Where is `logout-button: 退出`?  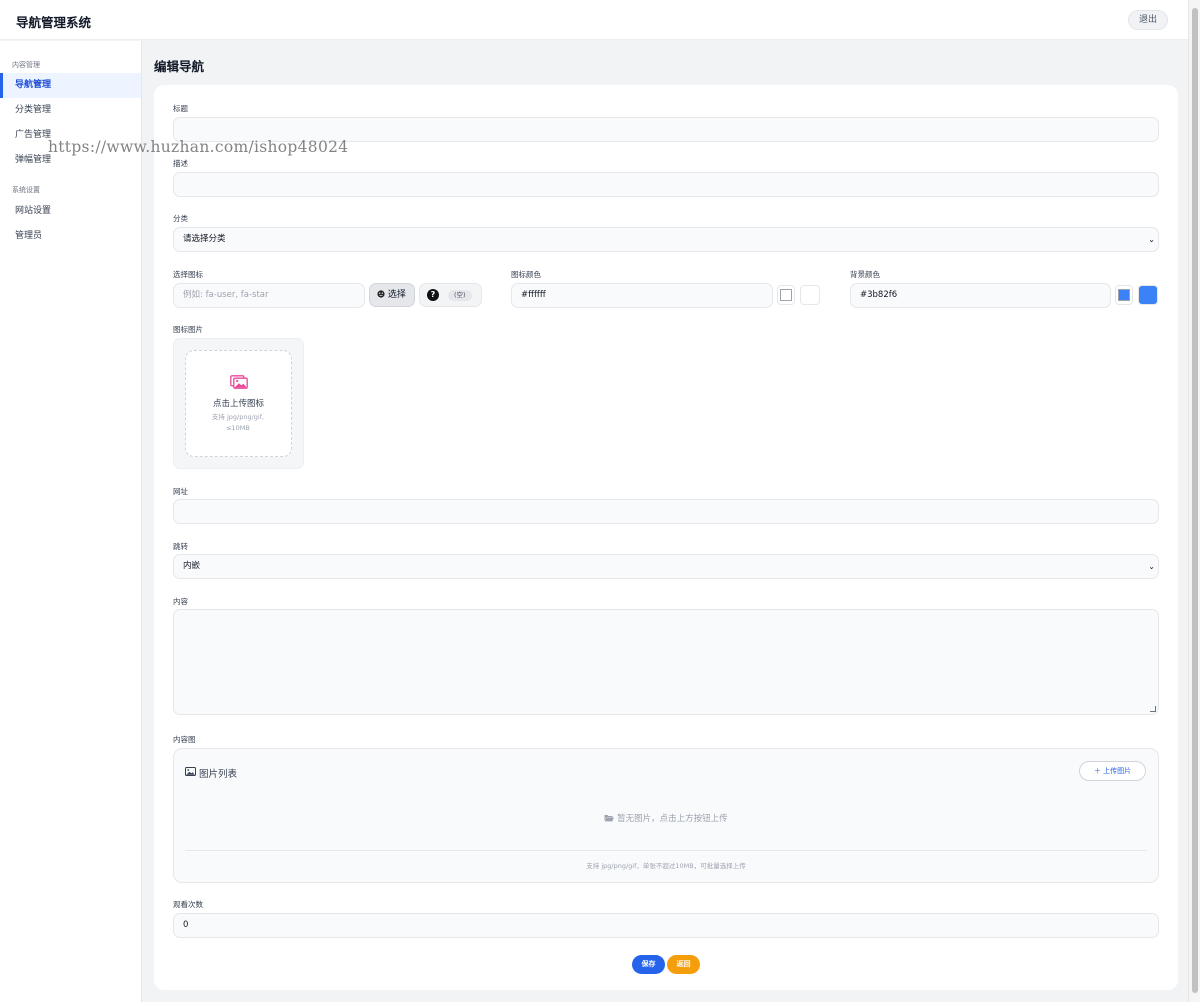
logout-button: 退出 is located at coordinates (1147, 20).